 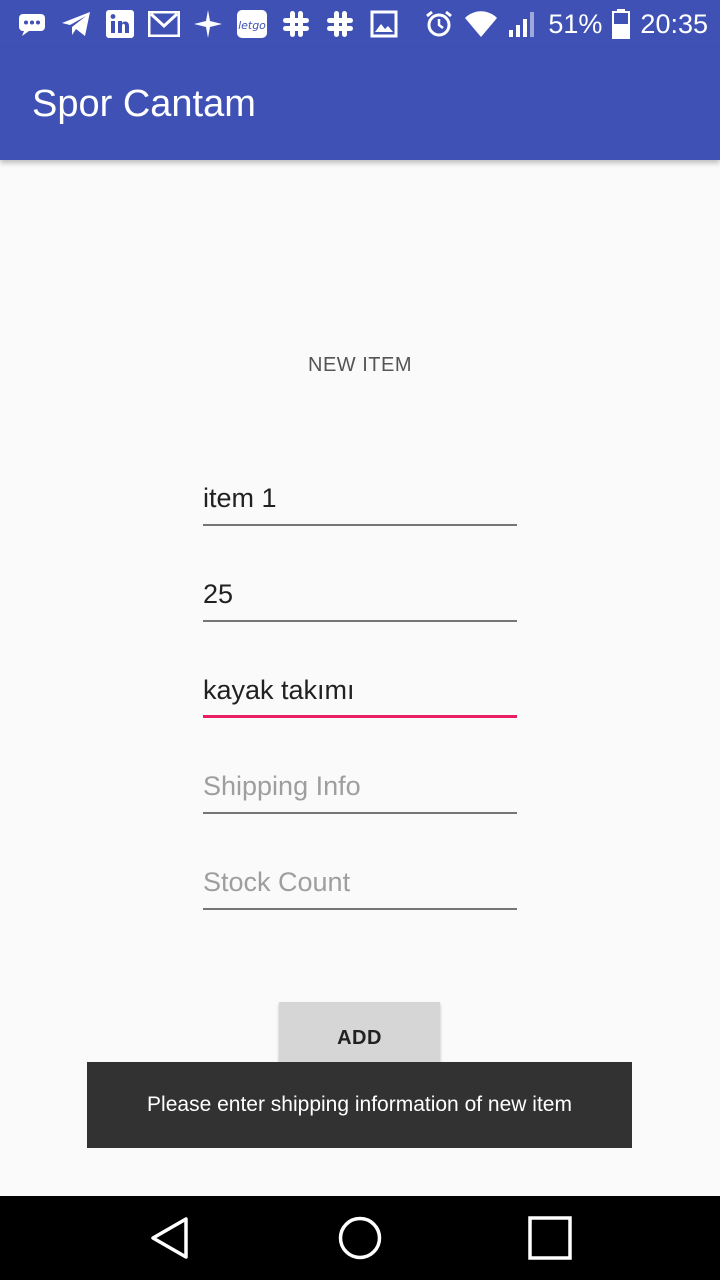 What do you see at coordinates (384, 24) in the screenshot?
I see `gallery-icon` at bounding box center [384, 24].